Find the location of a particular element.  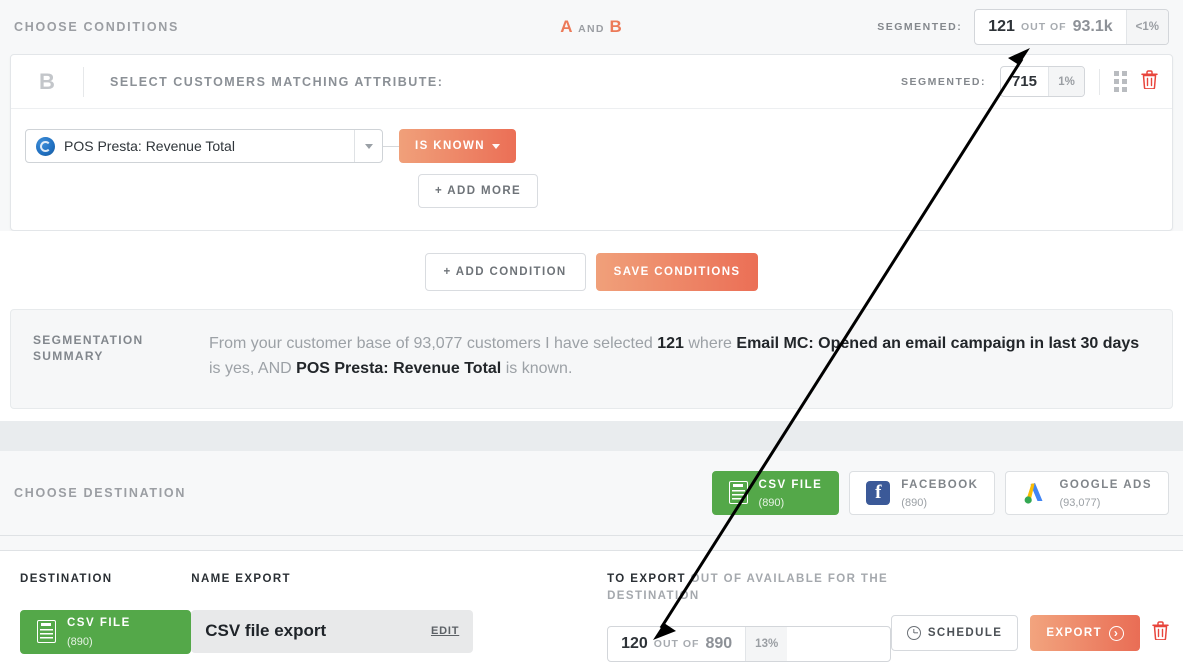

bottom-actions: SCHEDULE EXPORT is located at coordinates (1029, 611).